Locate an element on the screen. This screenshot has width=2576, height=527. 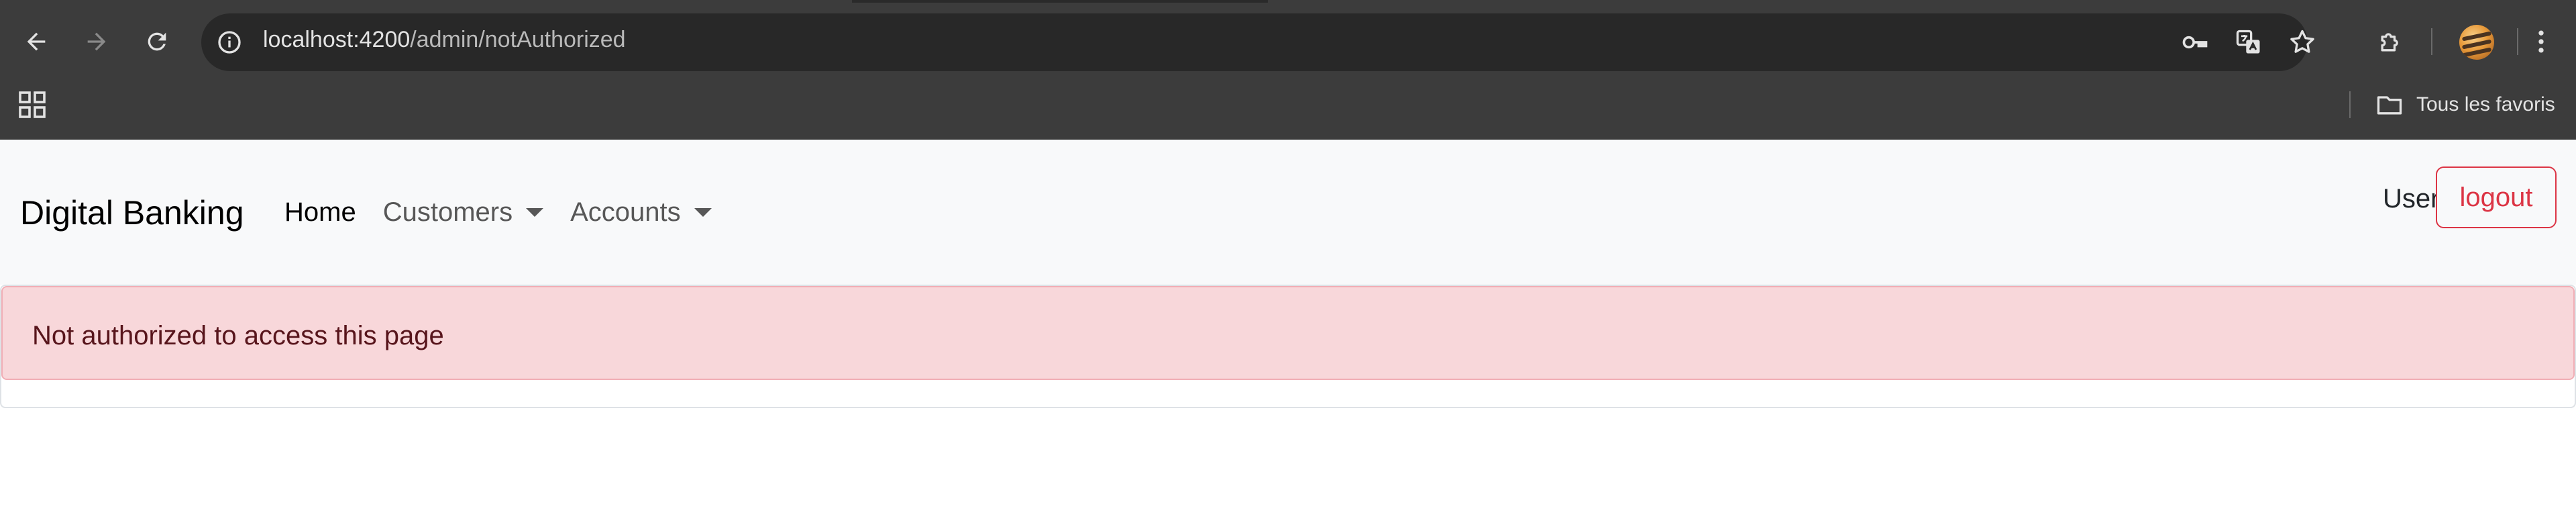
forward-button is located at coordinates (96, 41).